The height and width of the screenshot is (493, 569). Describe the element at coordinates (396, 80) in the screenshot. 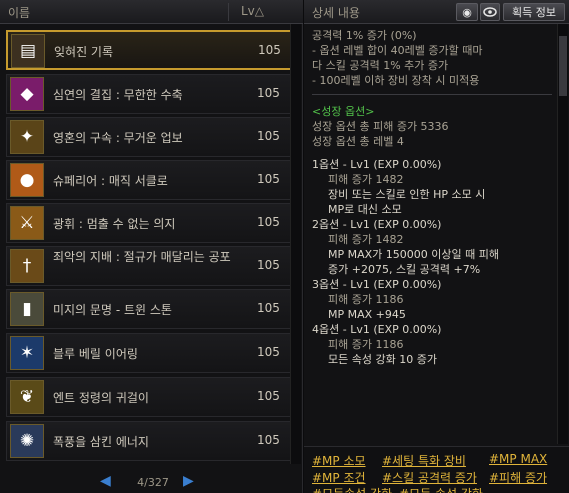

I see `detail-line: - 100레벨 이하 장비 장착 시 미적용` at that location.